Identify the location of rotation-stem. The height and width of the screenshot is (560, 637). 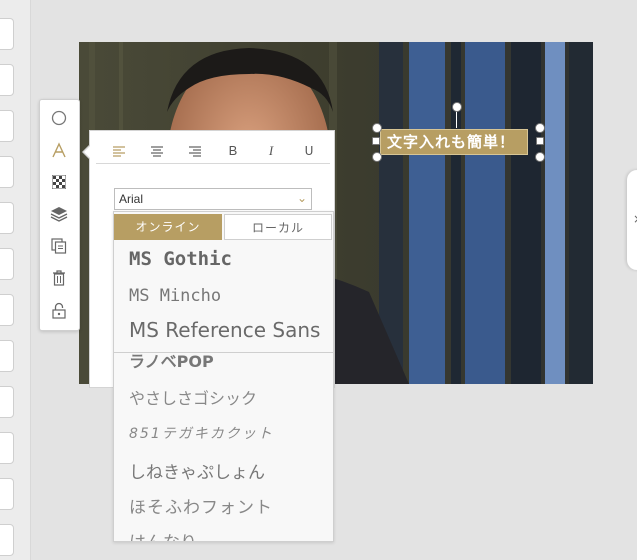
(456, 119).